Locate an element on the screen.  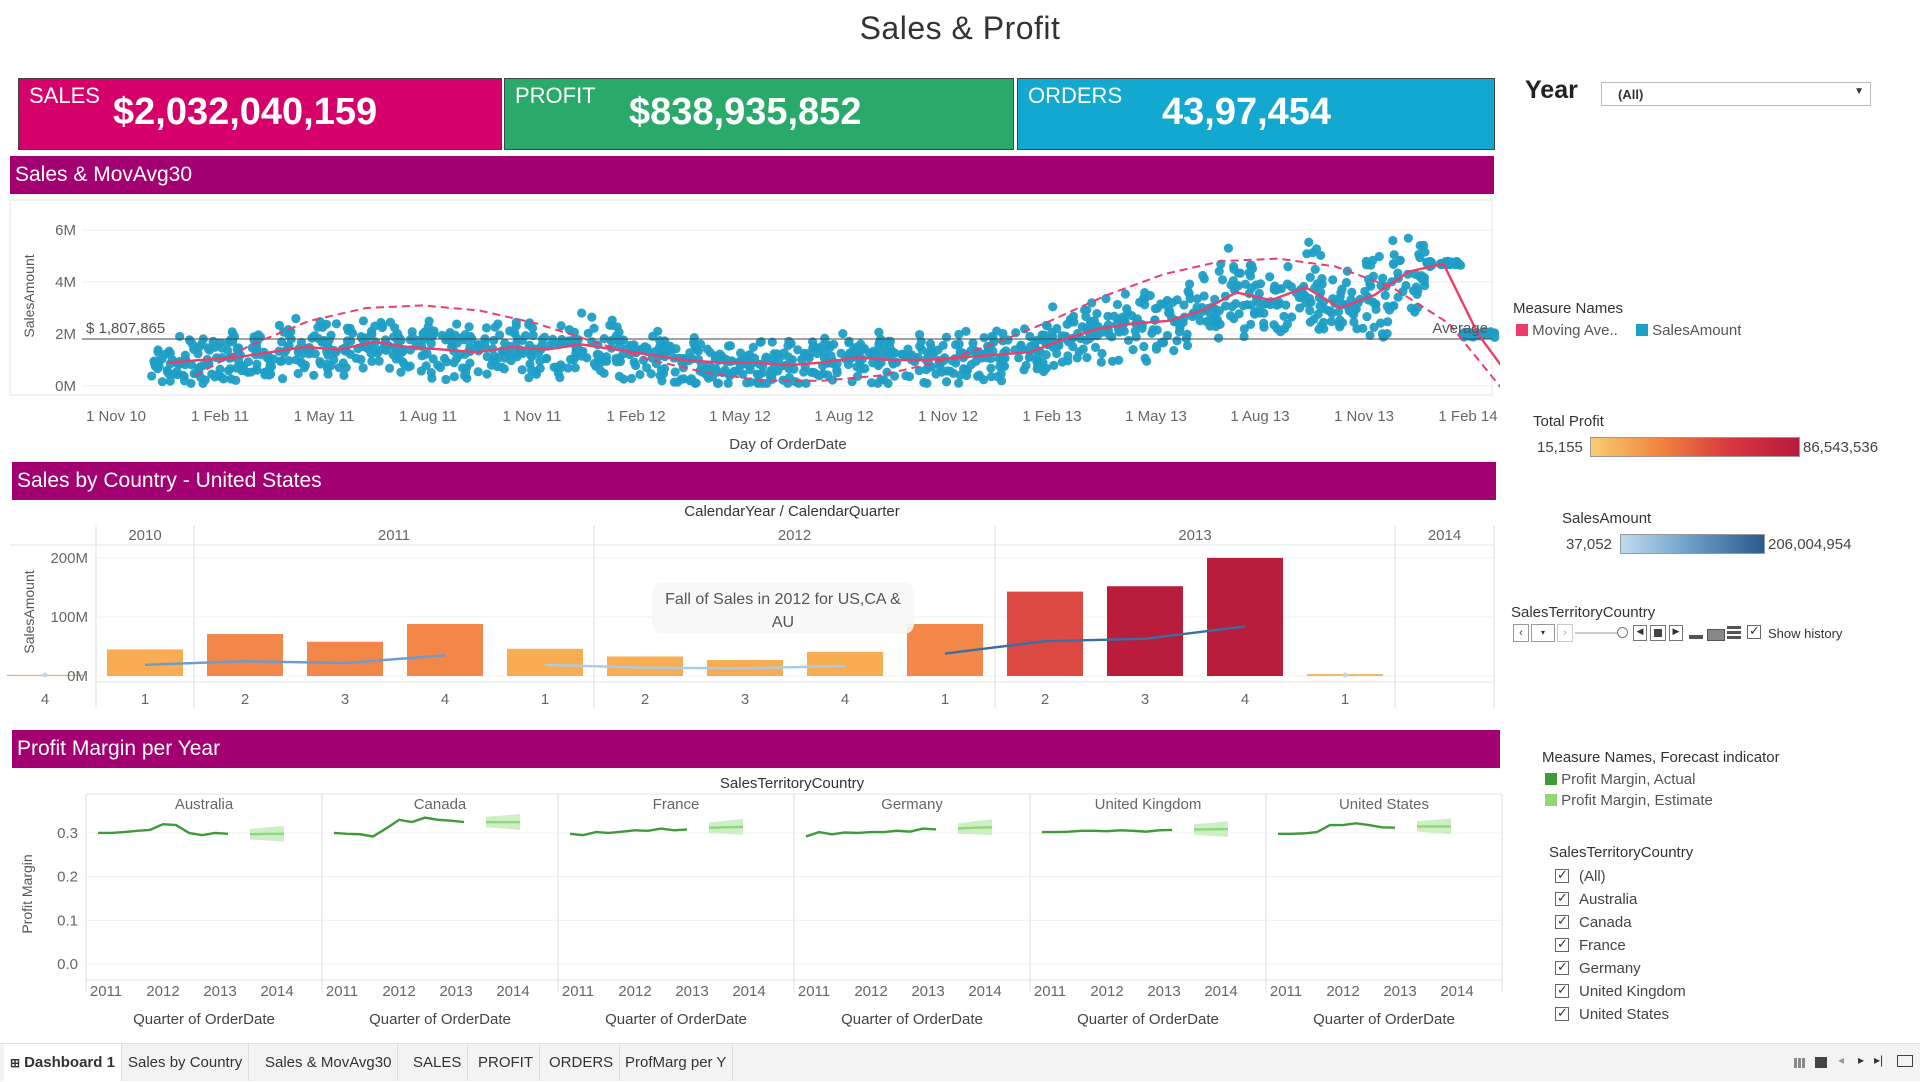
presentation-icon is located at coordinates (1905, 1061).